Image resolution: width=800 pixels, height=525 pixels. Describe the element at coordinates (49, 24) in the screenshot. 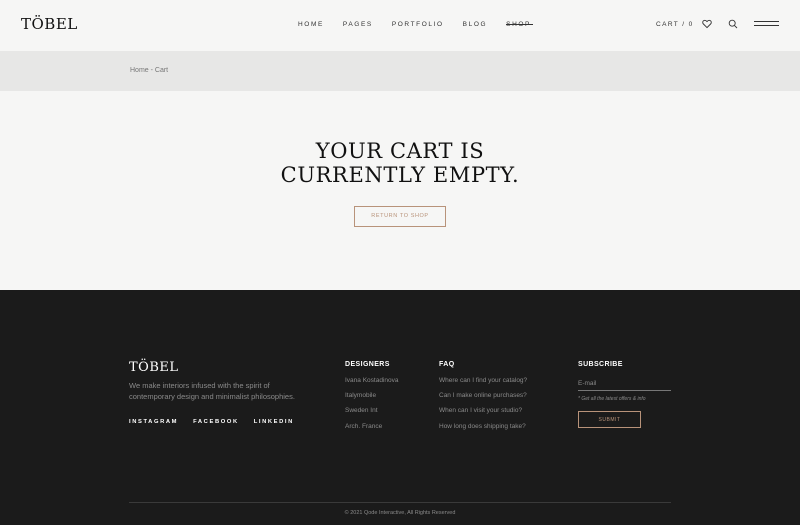

I see `site-logo: TÖBEL` at that location.